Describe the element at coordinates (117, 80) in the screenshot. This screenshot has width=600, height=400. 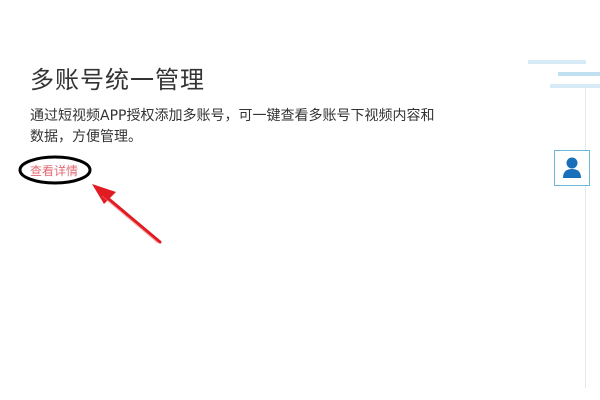
I see `feature-title: 多账号统一管理` at that location.